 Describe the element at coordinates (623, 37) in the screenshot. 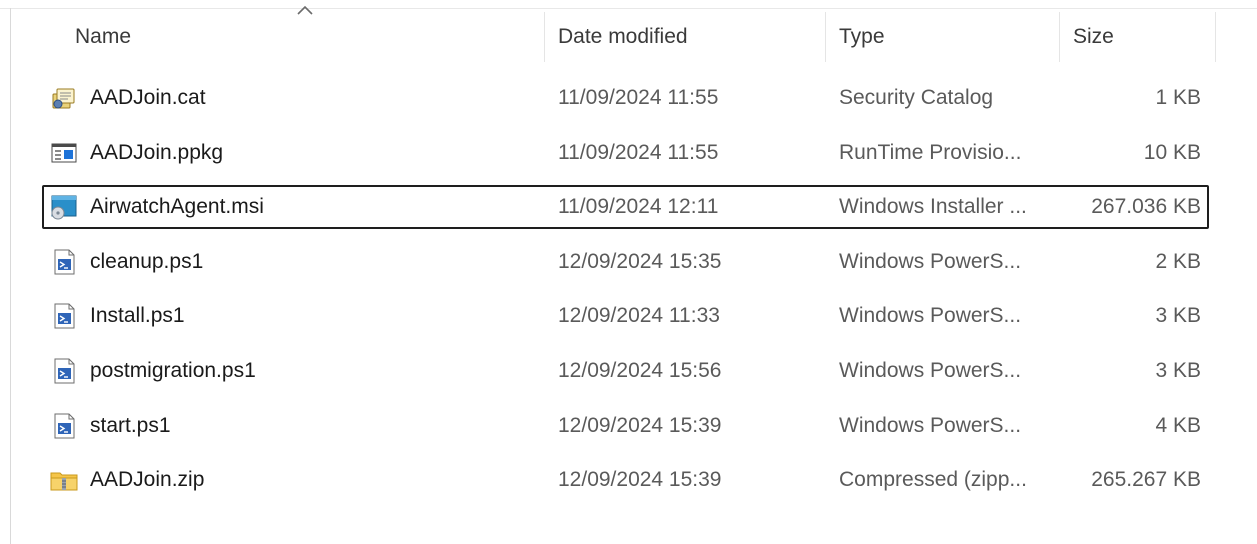

I see `column-header-date-modified: Date modified` at that location.